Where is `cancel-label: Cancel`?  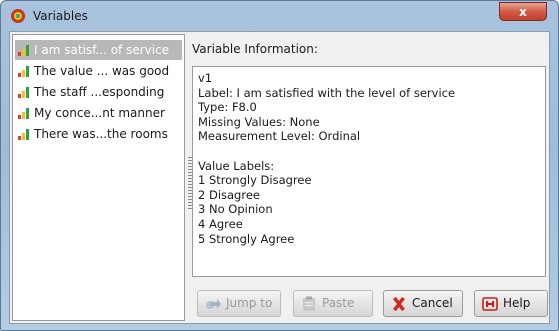 cancel-label: Cancel is located at coordinates (432, 303).